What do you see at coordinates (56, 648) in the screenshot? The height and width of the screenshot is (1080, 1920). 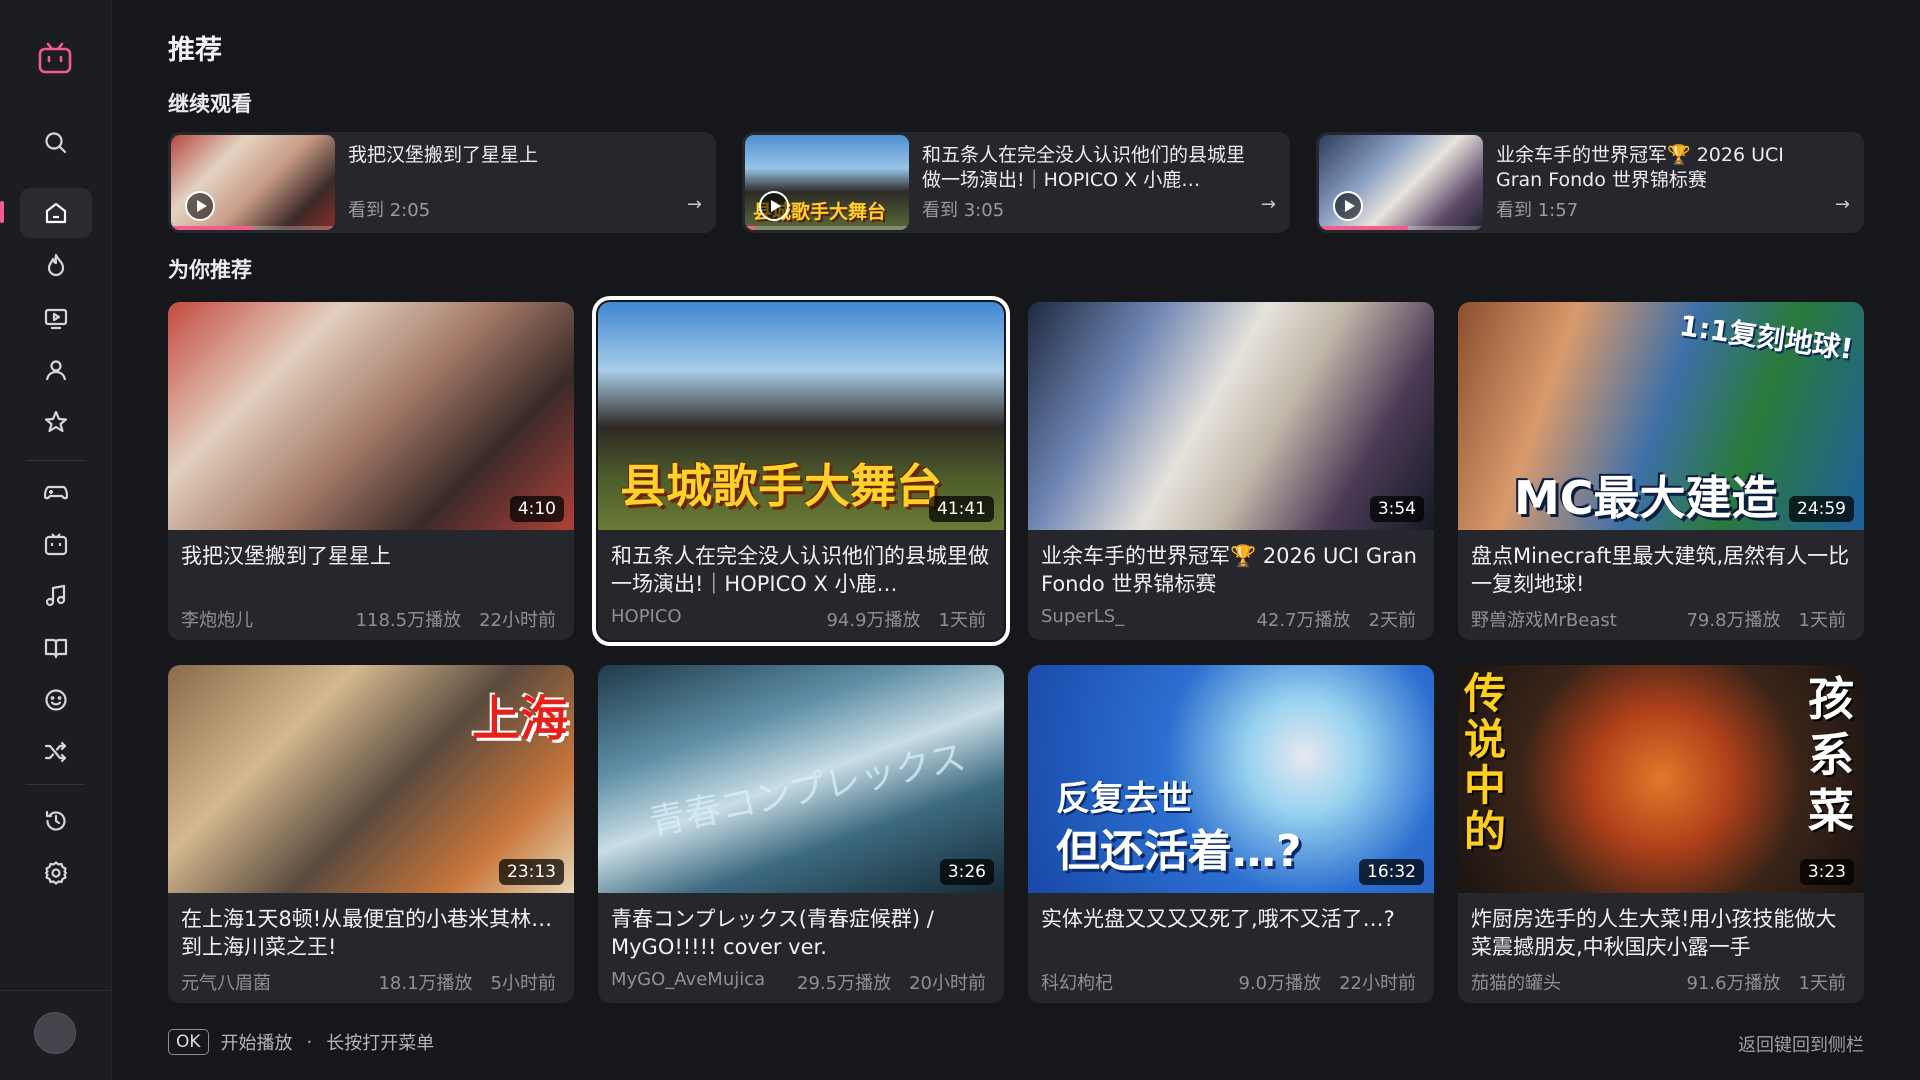 I see `book-icon` at bounding box center [56, 648].